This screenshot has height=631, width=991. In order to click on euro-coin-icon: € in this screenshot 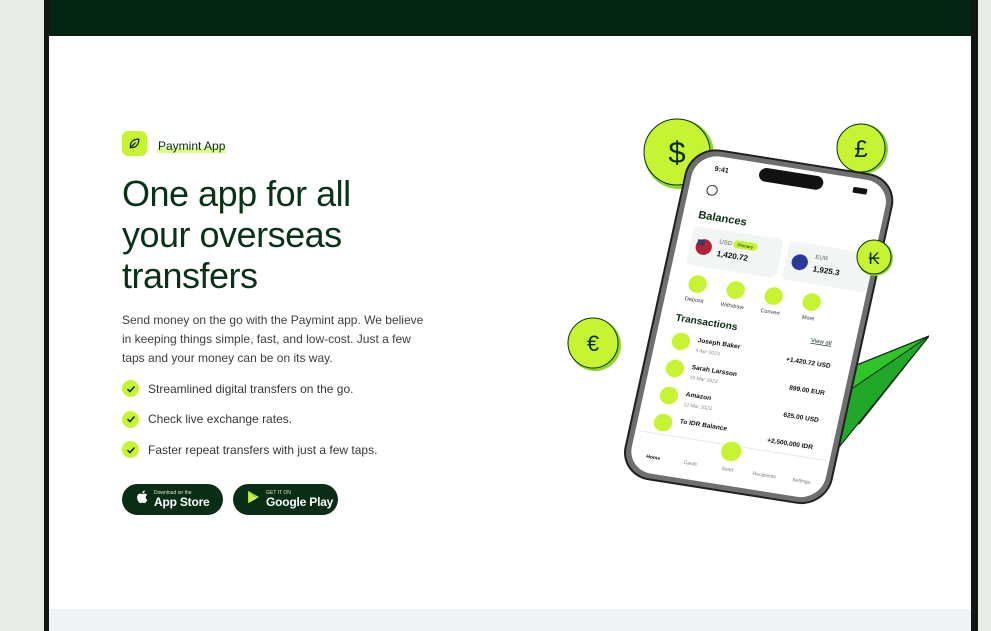, I will do `click(594, 344)`.